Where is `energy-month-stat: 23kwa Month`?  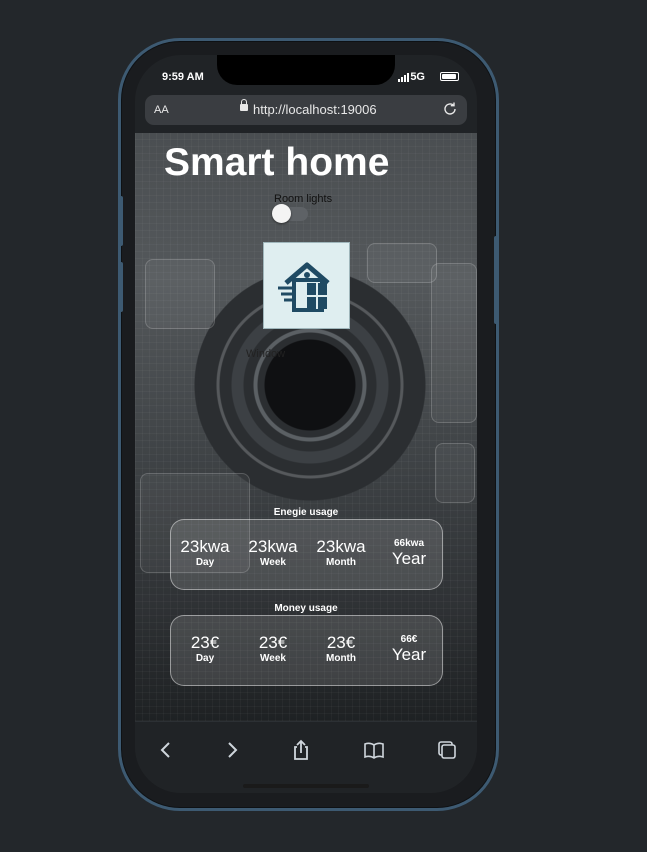 energy-month-stat: 23kwa Month is located at coordinates (341, 544).